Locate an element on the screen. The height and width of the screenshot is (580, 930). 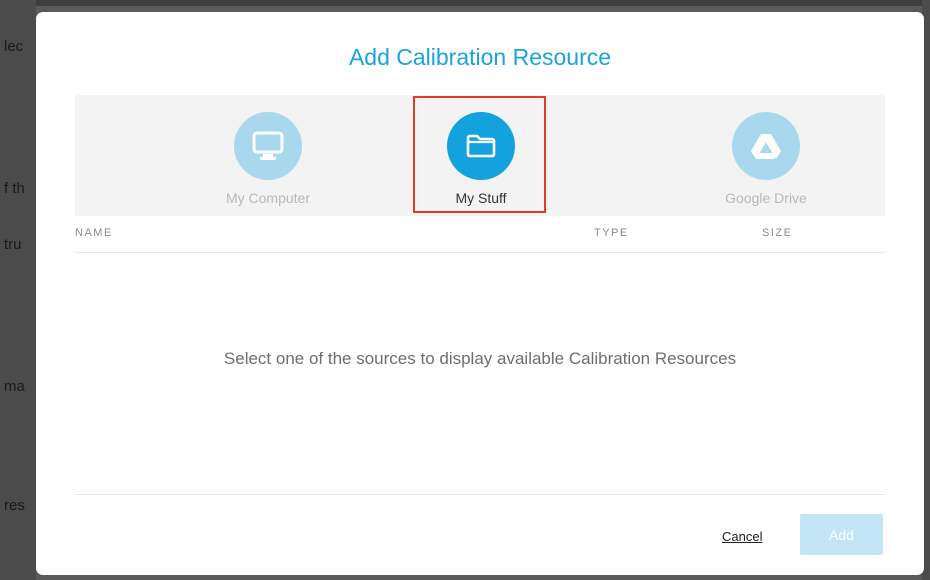
background-text: ma is located at coordinates (14, 386).